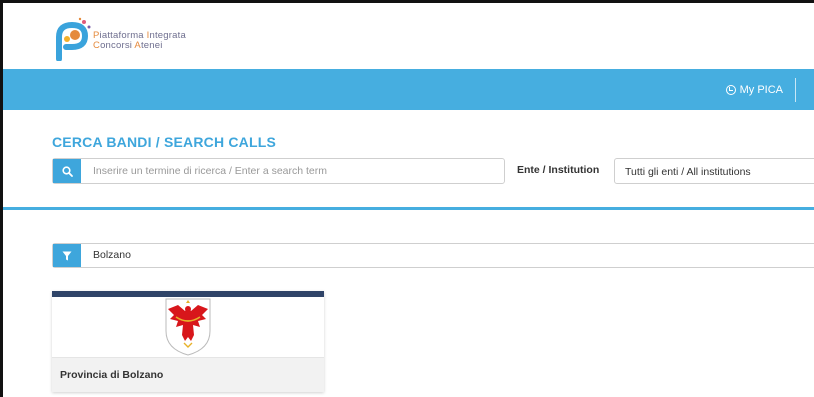 This screenshot has width=814, height=397. I want to click on my-pica-label: My PICA, so click(761, 90).